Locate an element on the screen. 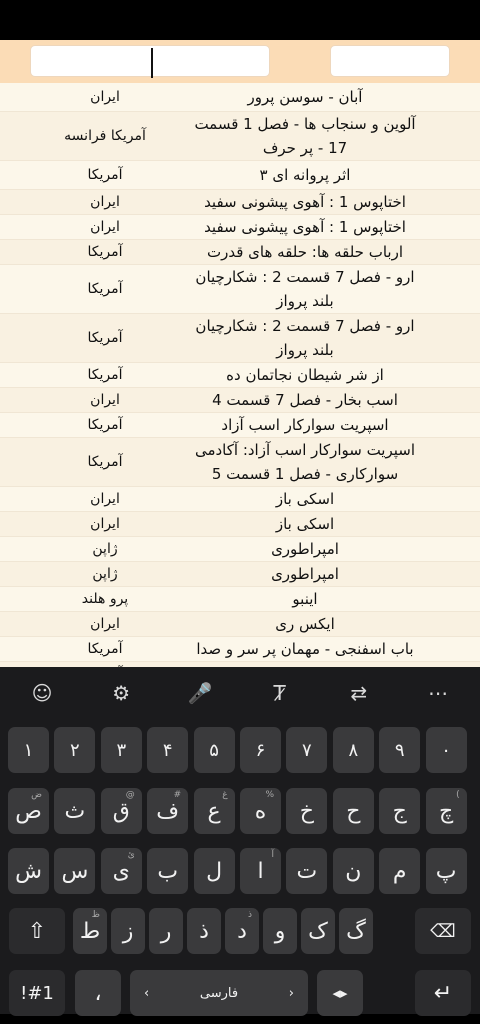  number-key: ۶ is located at coordinates (260, 750).